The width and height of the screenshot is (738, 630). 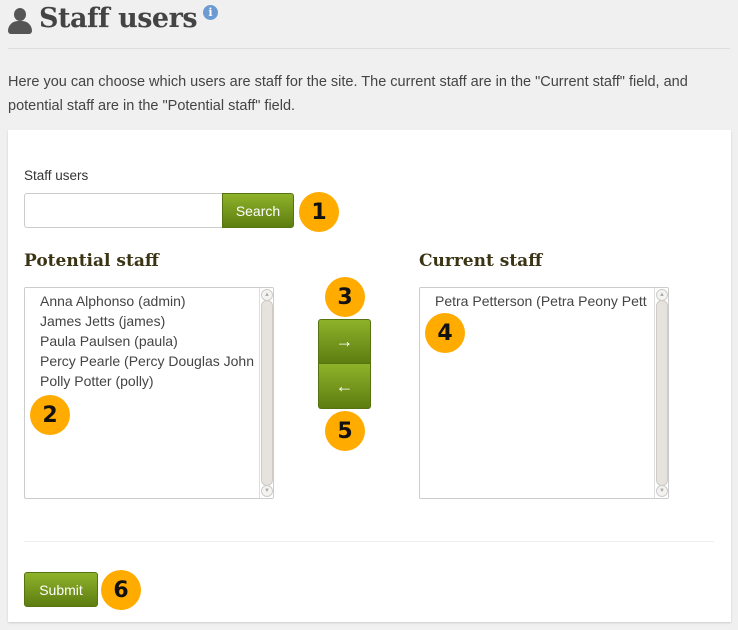 What do you see at coordinates (156, 361) in the screenshot?
I see `list-item: Percy Pearle (Percy Douglas John` at bounding box center [156, 361].